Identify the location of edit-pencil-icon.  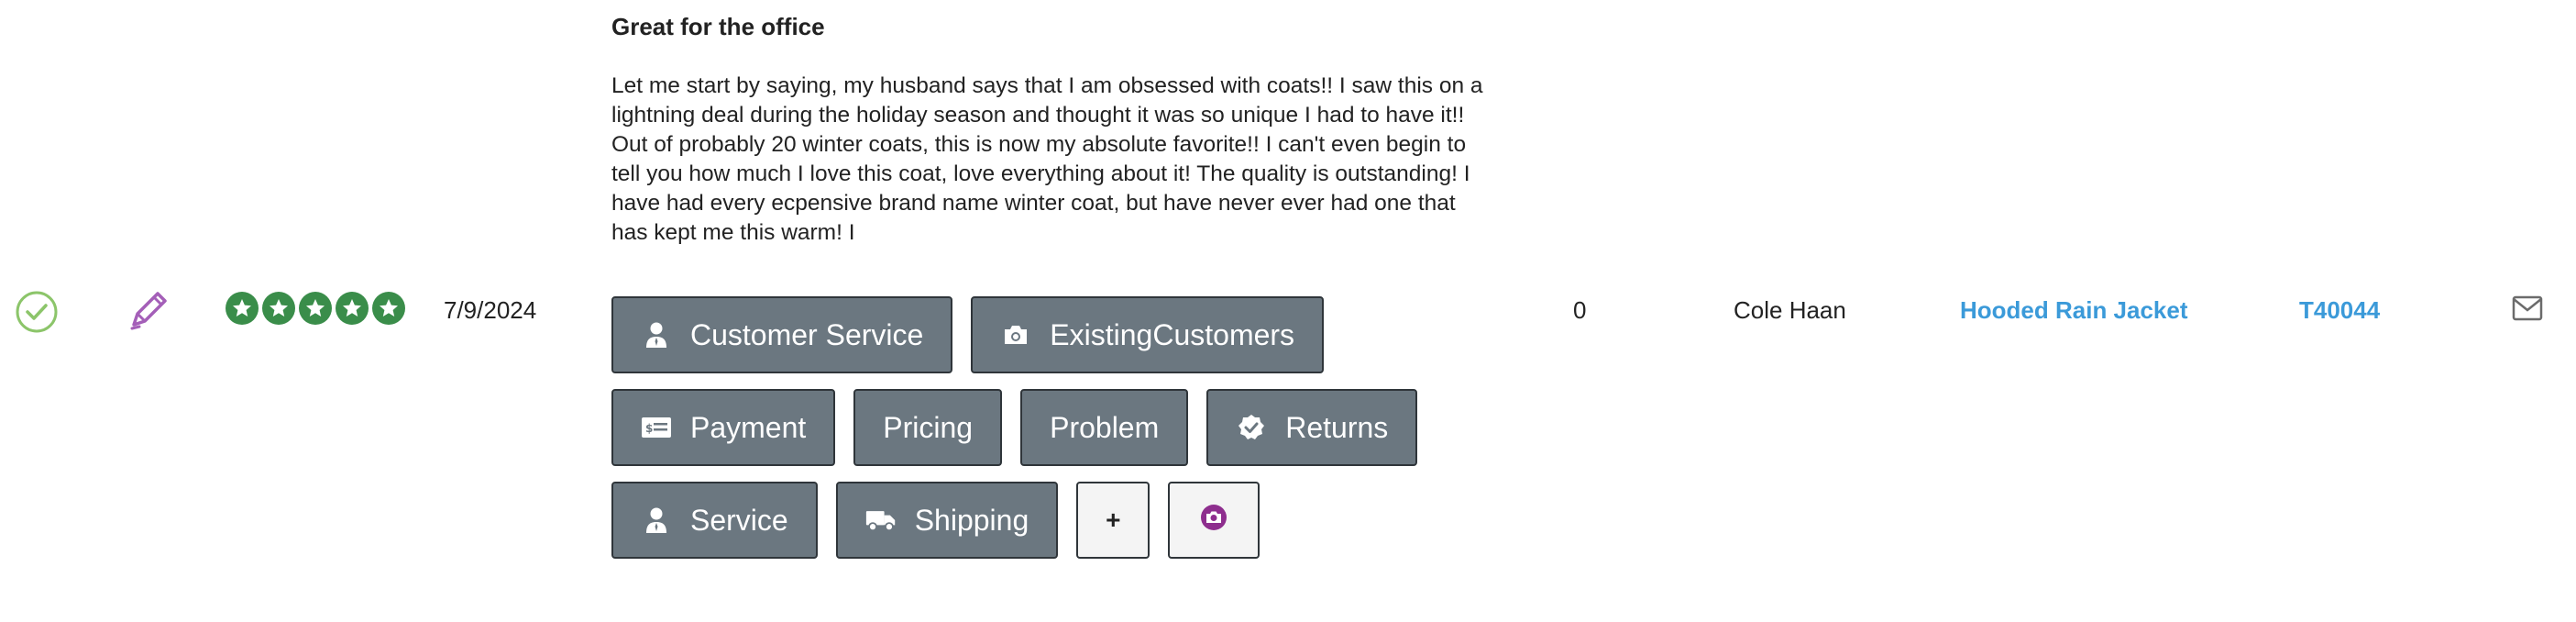
(148, 313).